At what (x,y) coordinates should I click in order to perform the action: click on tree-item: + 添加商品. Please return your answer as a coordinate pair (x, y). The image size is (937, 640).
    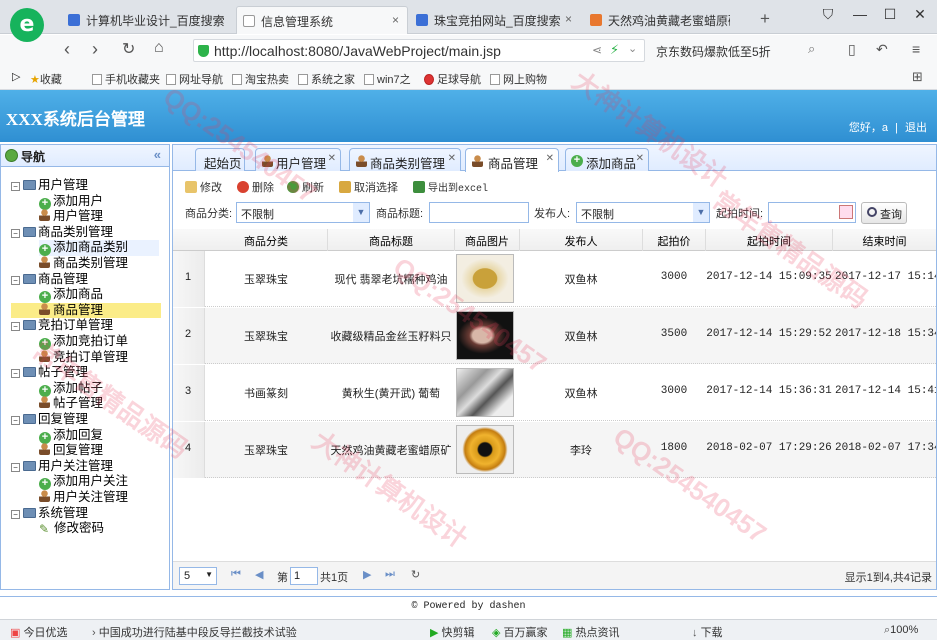
    Looking at the image, I should click on (71, 295).